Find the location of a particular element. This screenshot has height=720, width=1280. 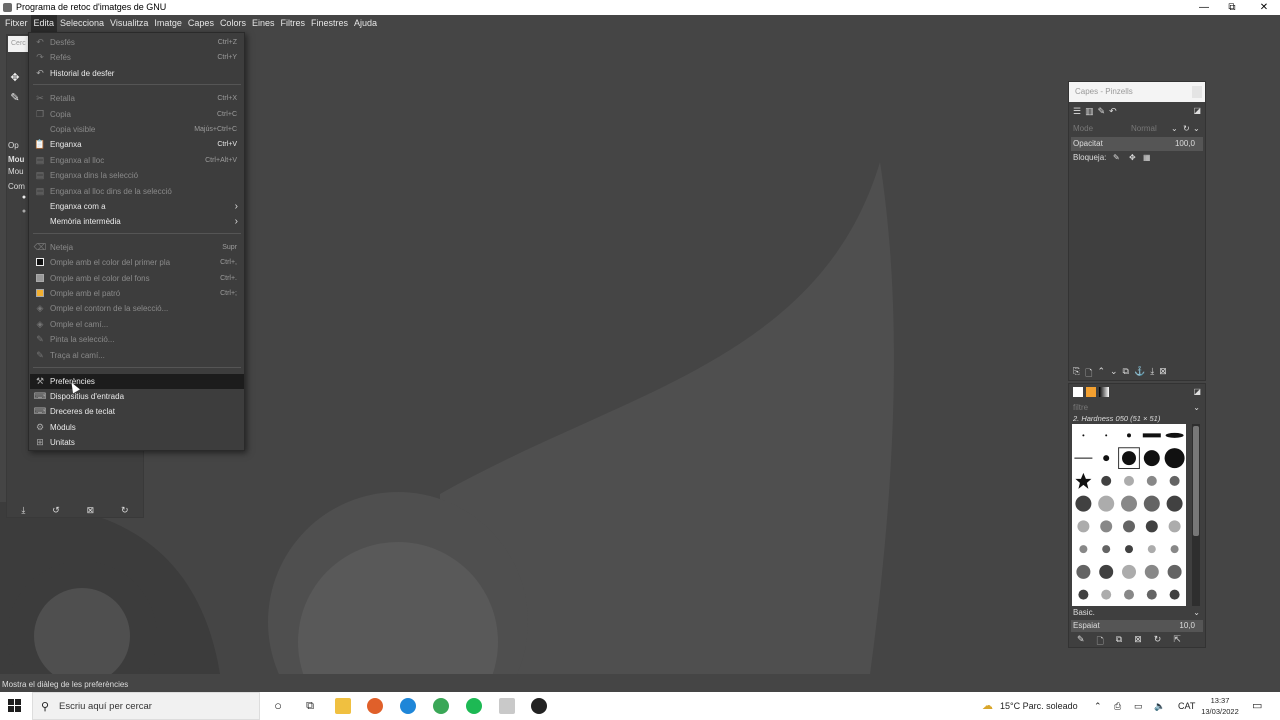

reset-tool-icon: ↻ is located at coordinates (125, 510).